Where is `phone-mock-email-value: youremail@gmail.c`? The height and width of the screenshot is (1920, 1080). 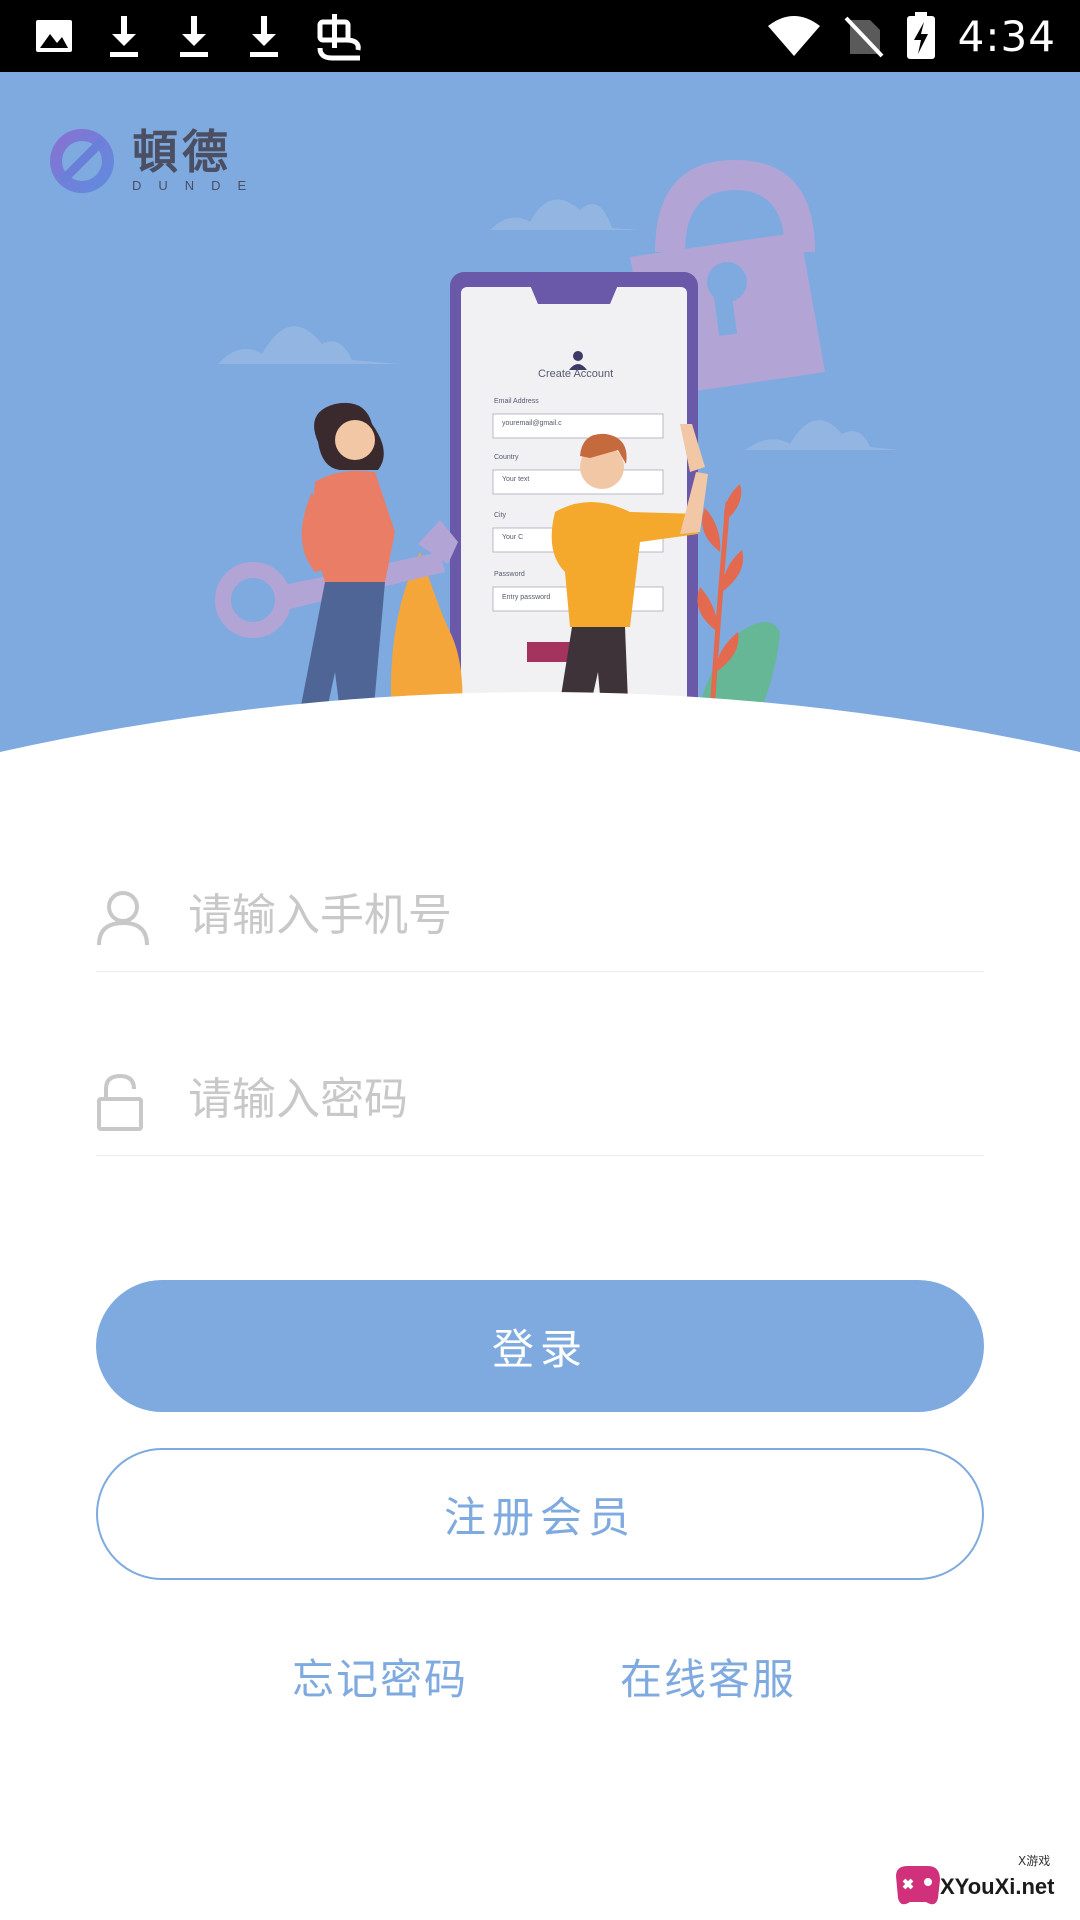 phone-mock-email-value: youremail@gmail.c is located at coordinates (532, 423).